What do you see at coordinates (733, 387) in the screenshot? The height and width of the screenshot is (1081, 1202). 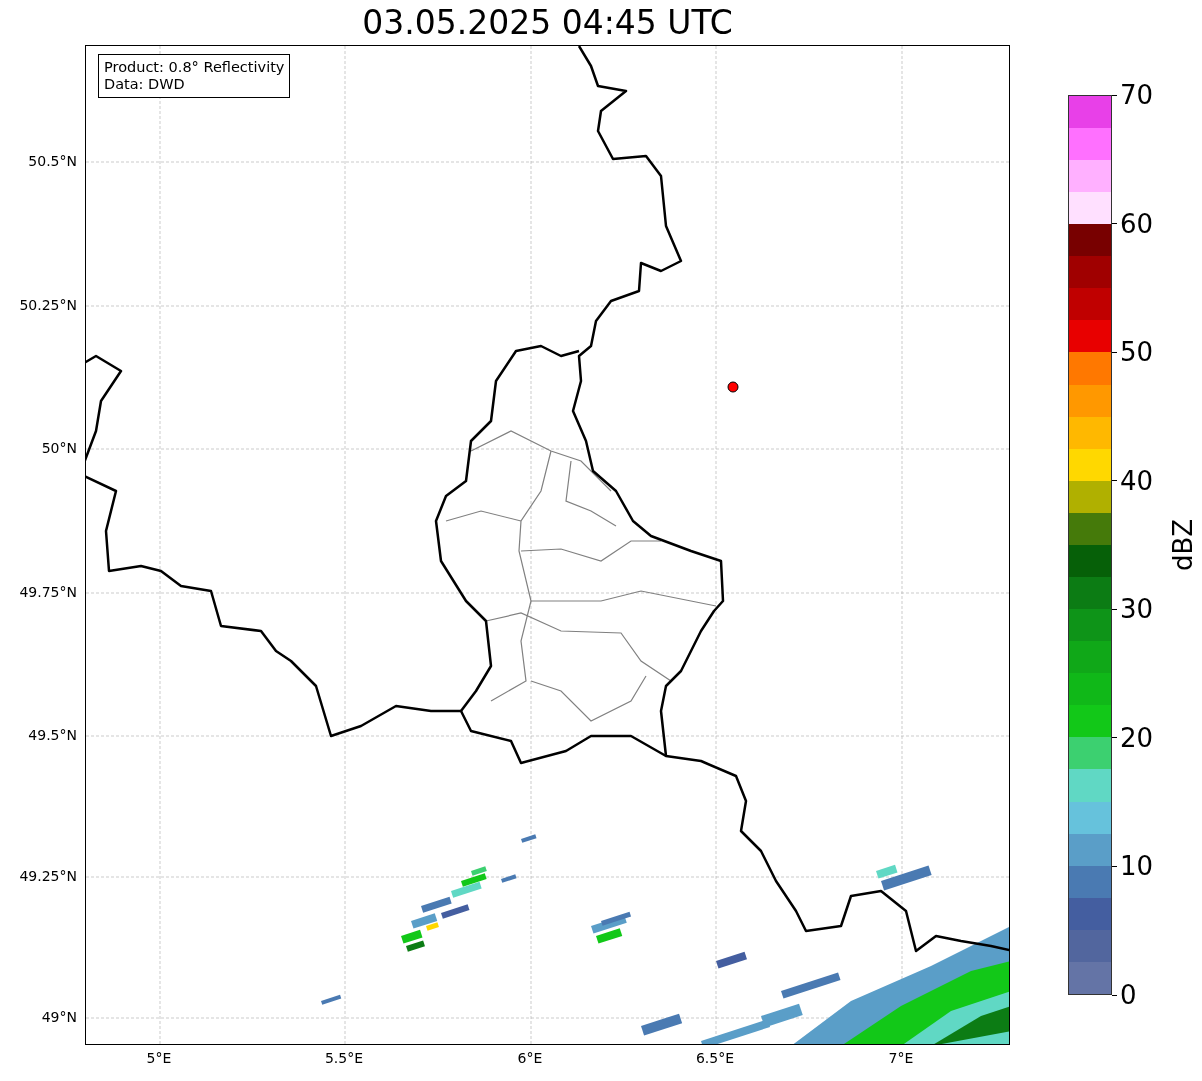 I see `radar-site-marker` at bounding box center [733, 387].